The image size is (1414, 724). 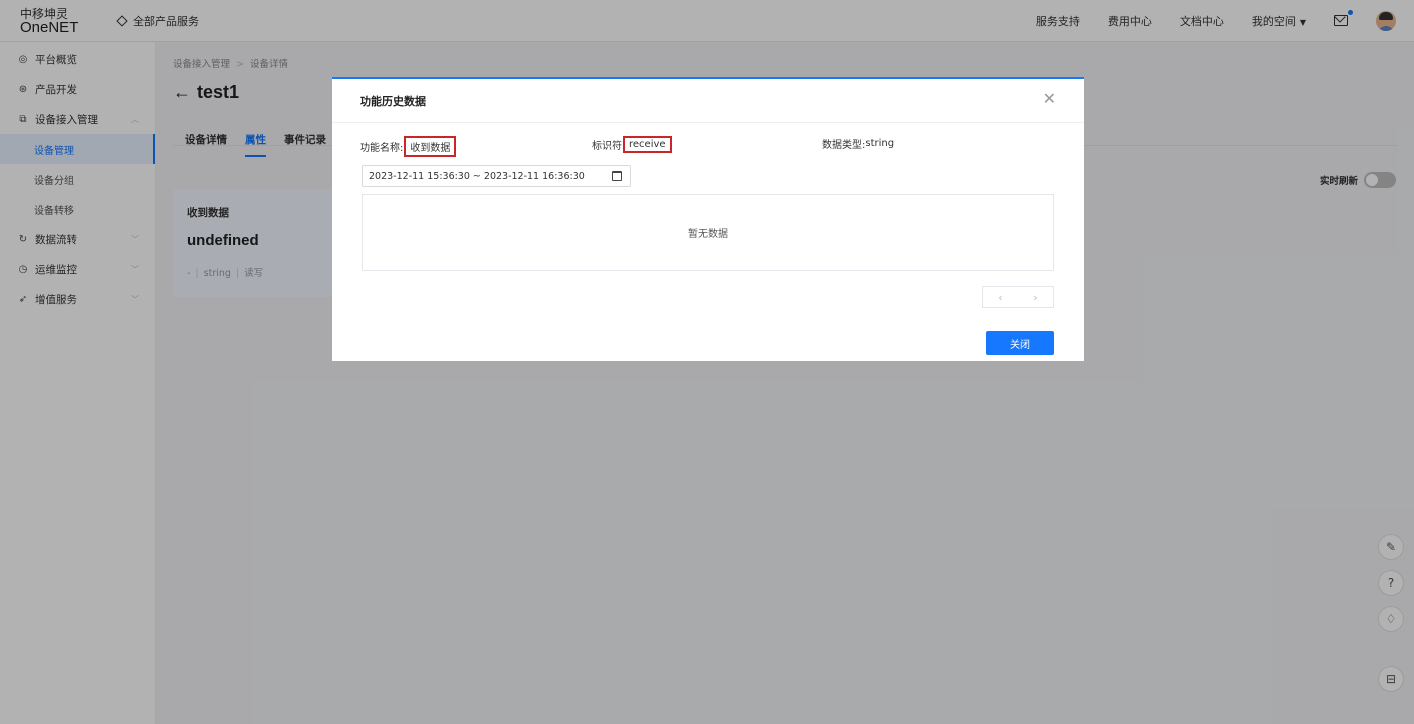 I want to click on data-type-field: 数据类型: string, so click(x=858, y=143).